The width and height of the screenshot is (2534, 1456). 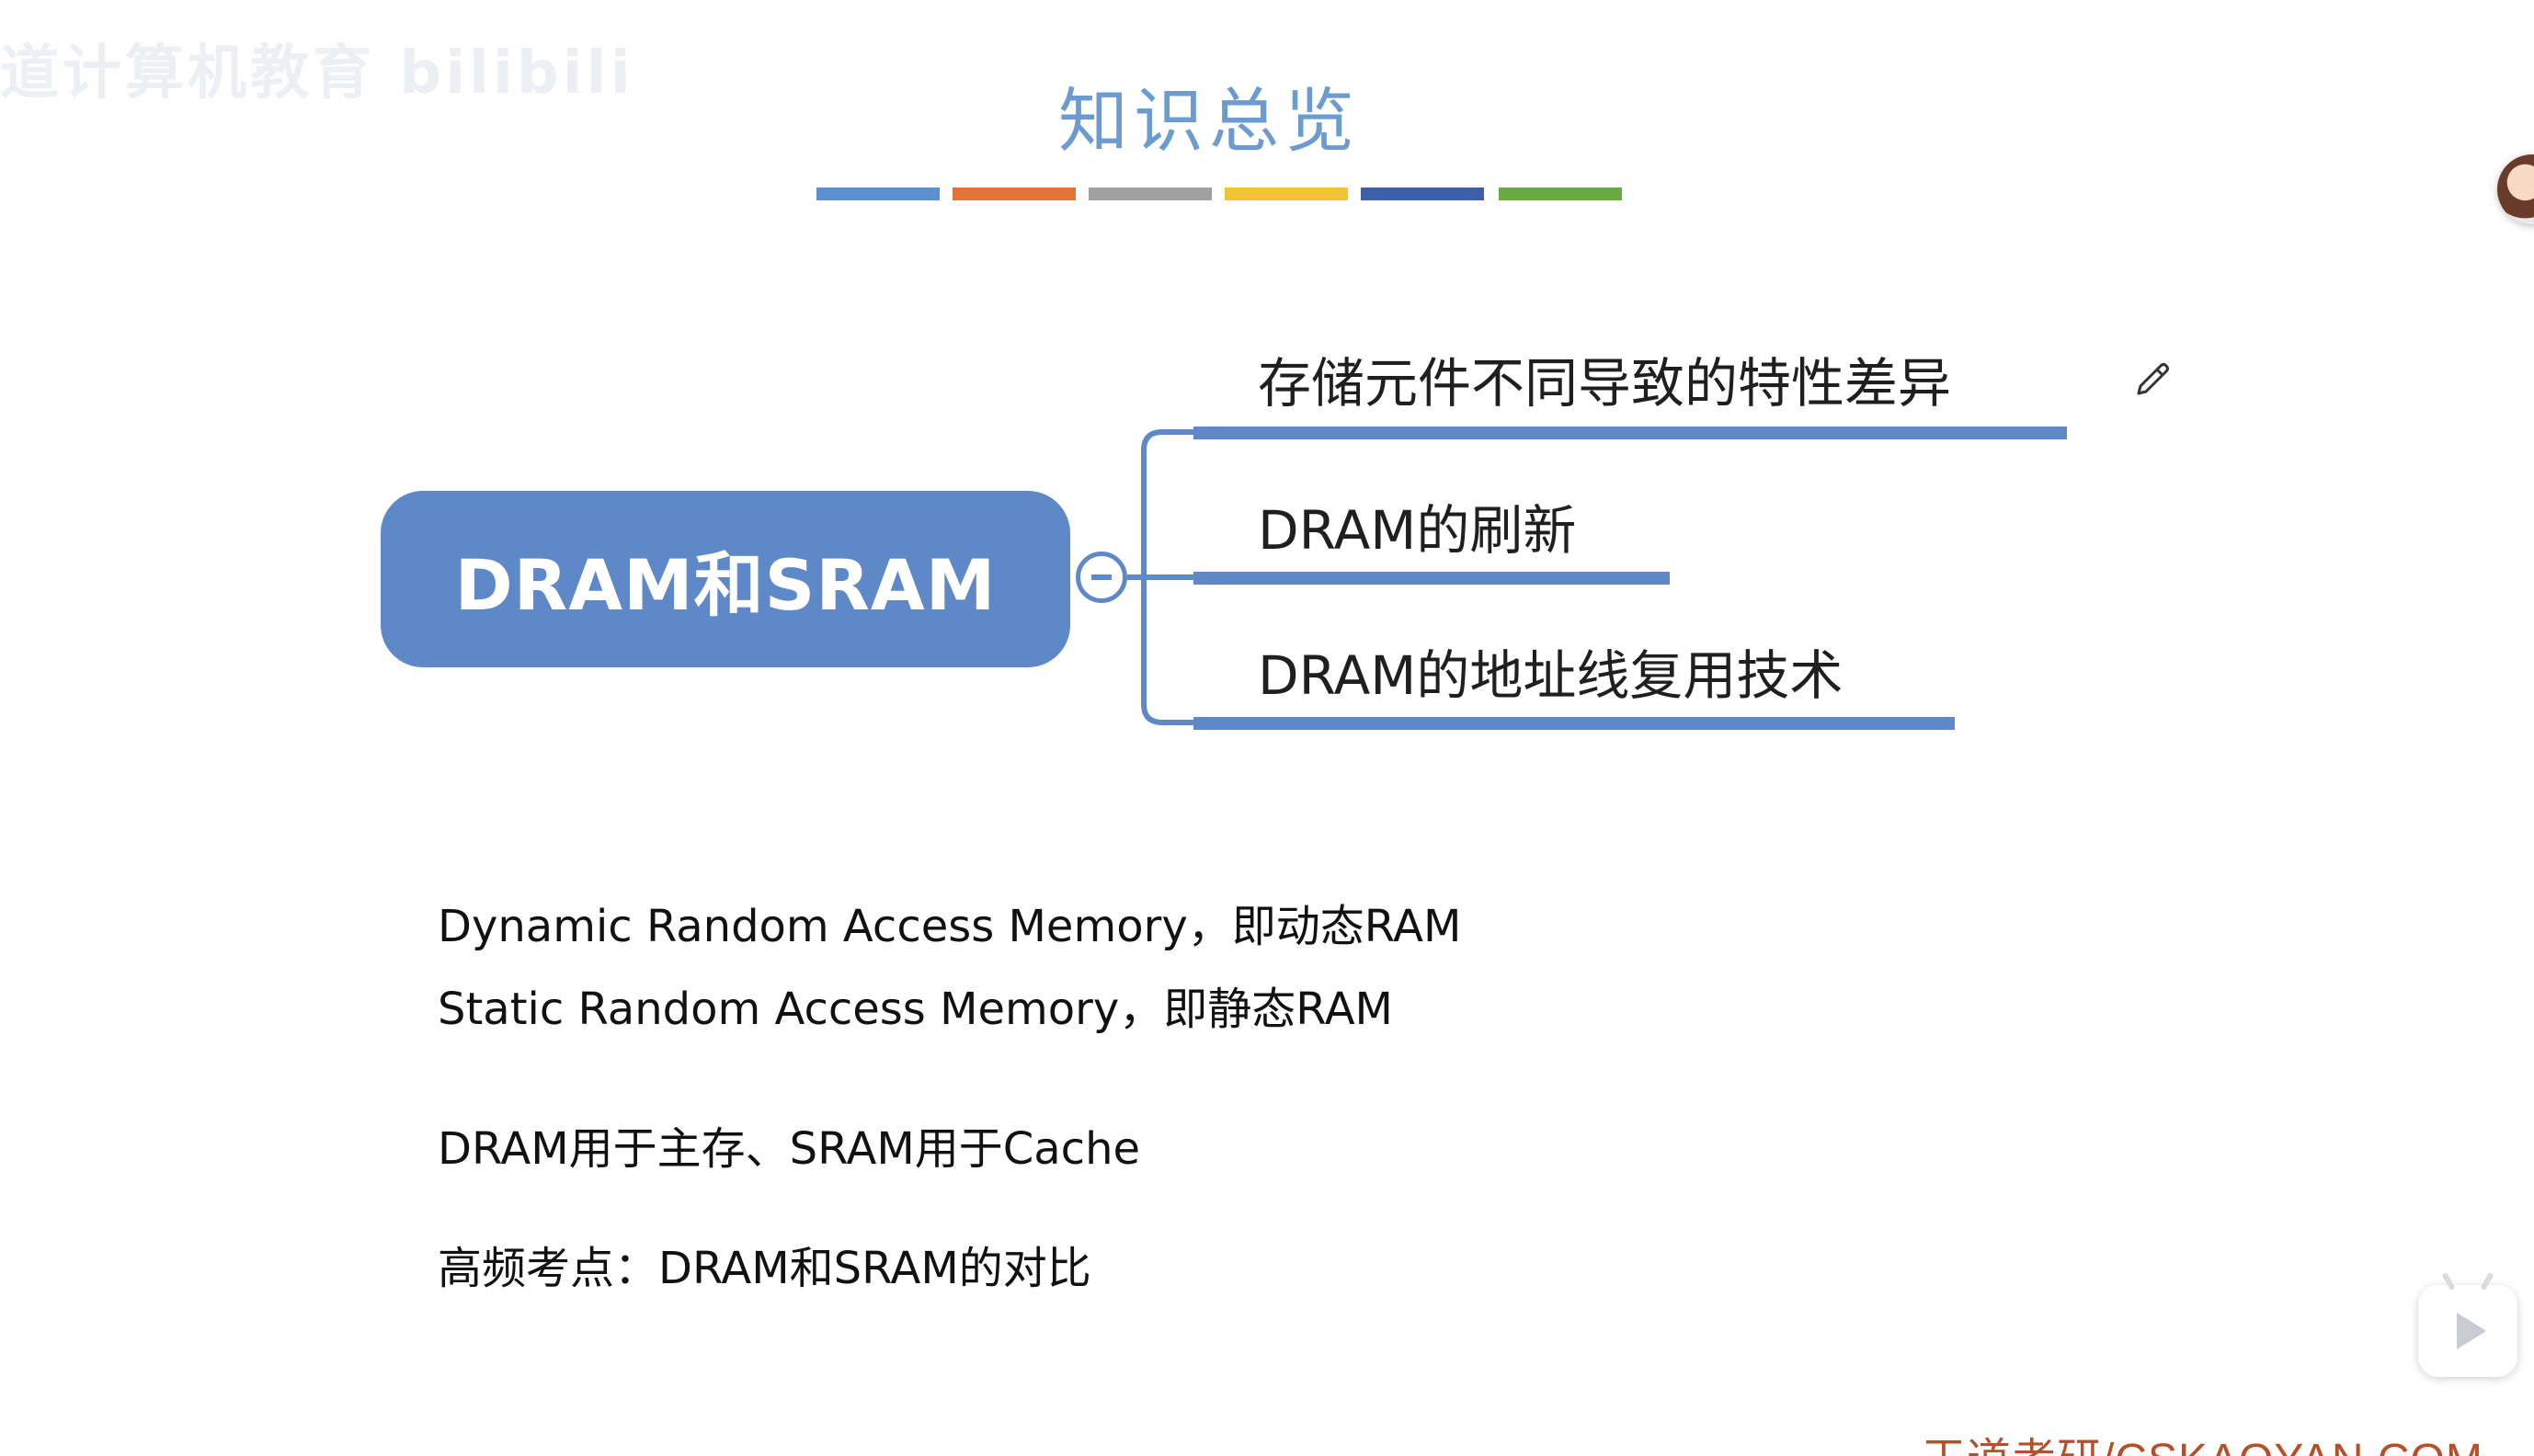 What do you see at coordinates (916, 1009) in the screenshot?
I see `sram-definition: Static Random Access Memory，即静态RAM` at bounding box center [916, 1009].